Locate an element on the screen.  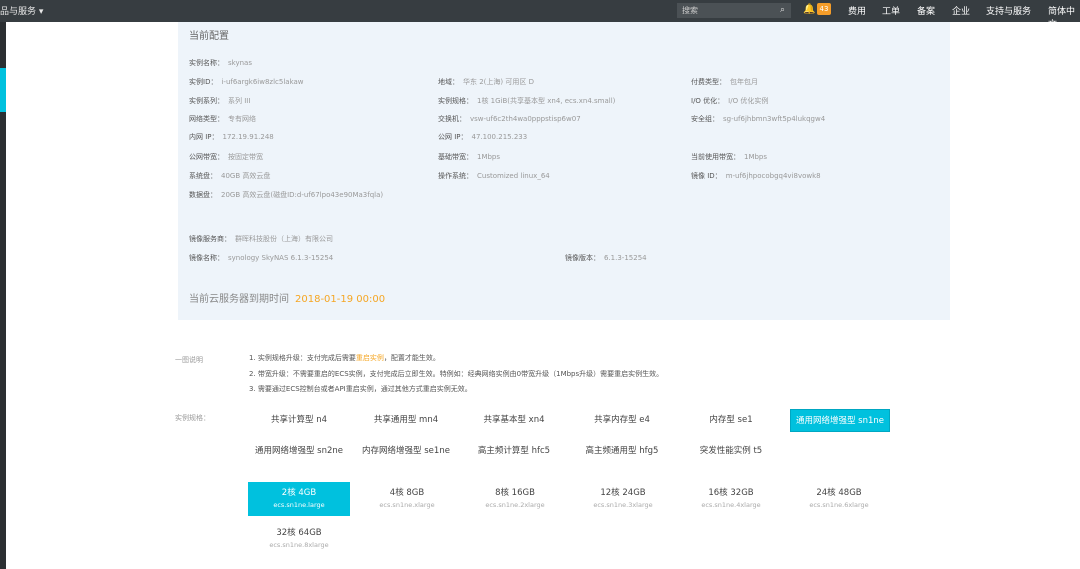
tab-type-mn4: 共享通用型 mn4 is located at coordinates (406, 420).